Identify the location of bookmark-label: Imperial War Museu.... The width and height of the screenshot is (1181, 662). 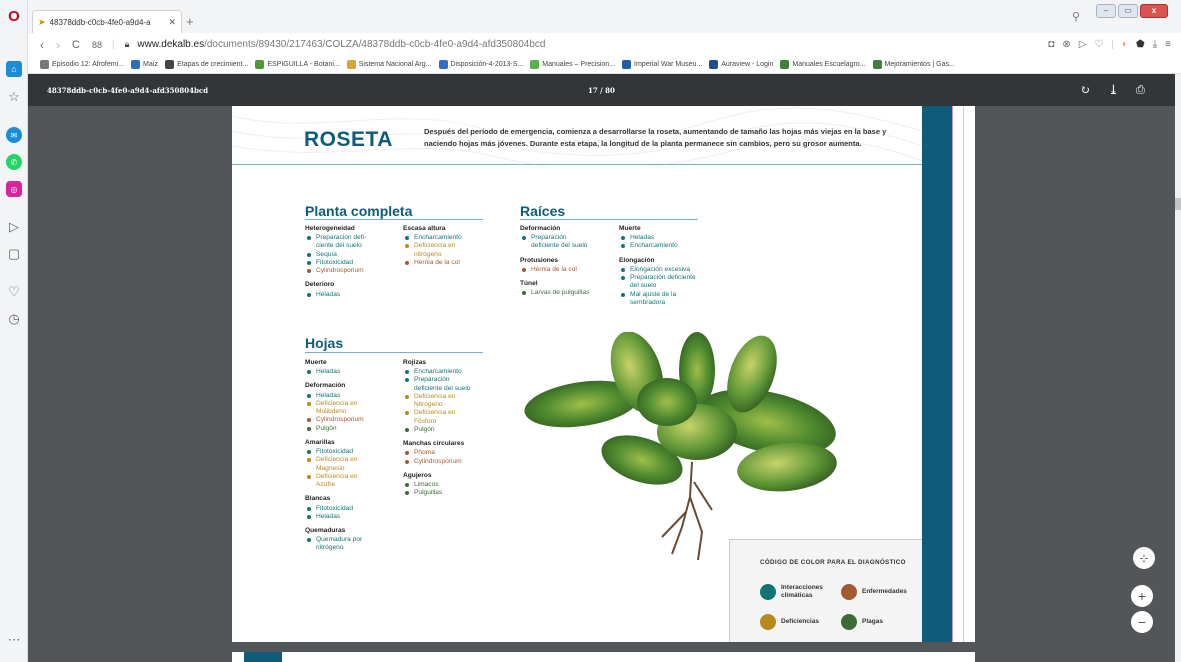
(668, 64).